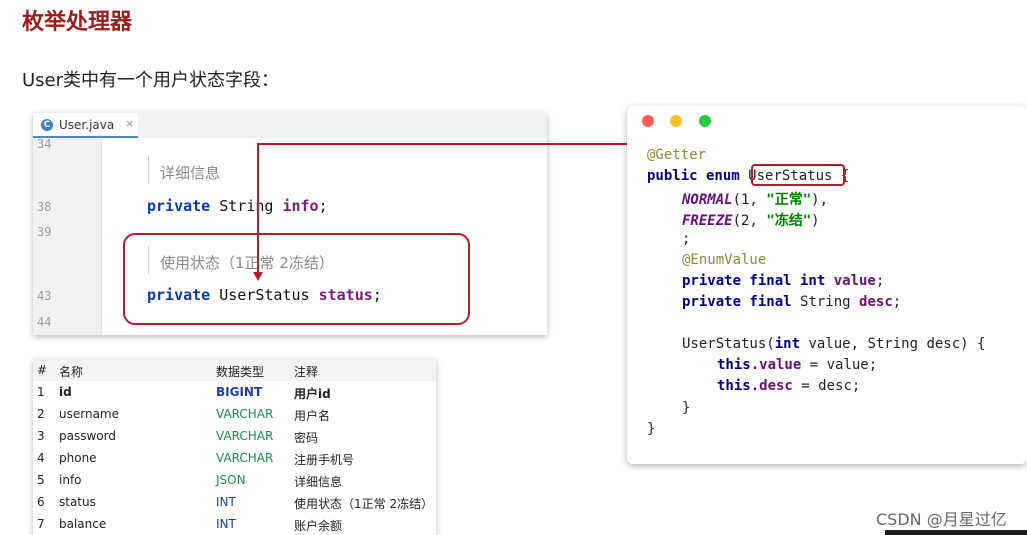 This screenshot has height=535, width=1027. I want to click on code-token: ),, so click(820, 200).